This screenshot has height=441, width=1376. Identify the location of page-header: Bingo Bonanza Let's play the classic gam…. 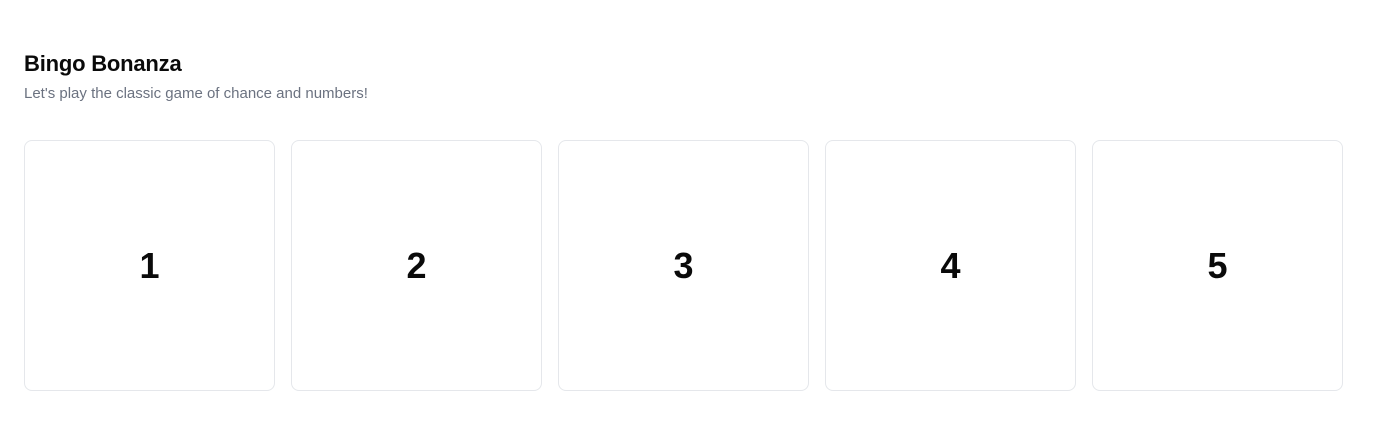
(196, 77).